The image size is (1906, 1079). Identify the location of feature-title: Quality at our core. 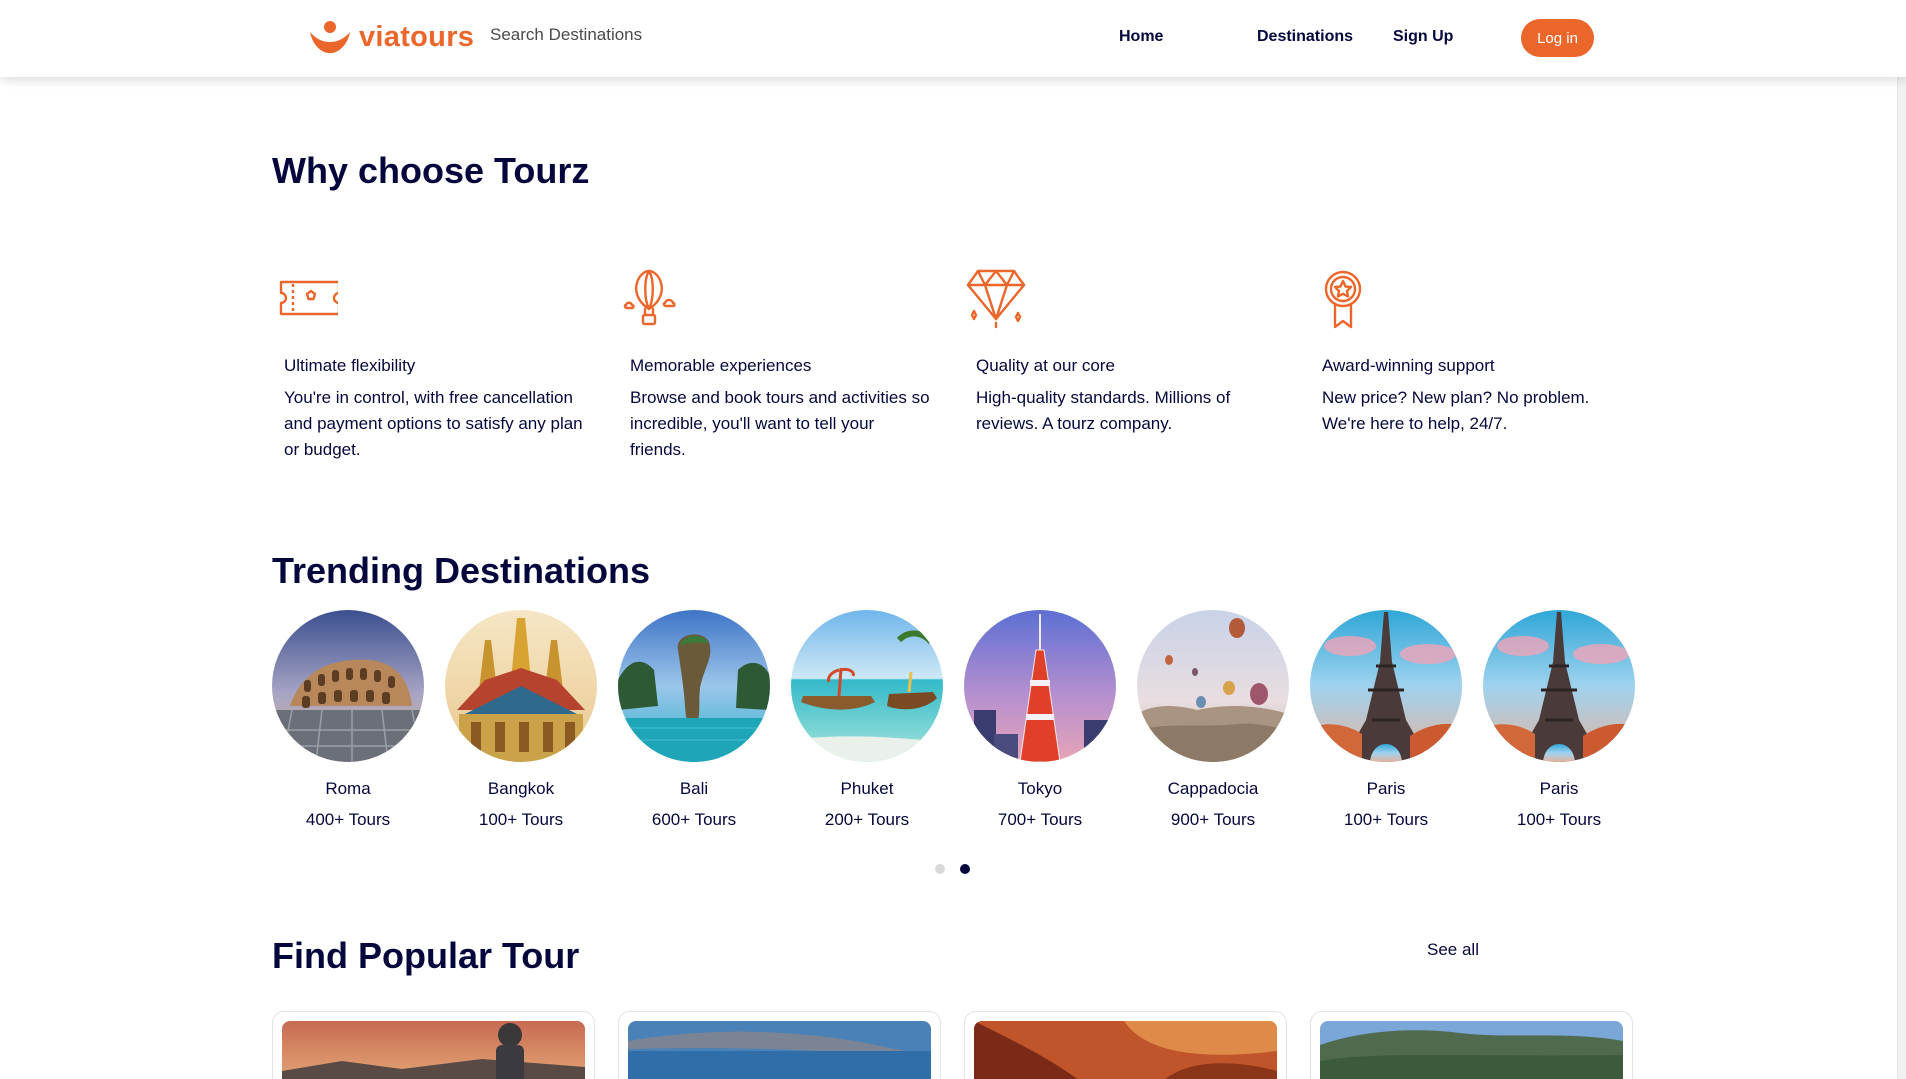
(1045, 365).